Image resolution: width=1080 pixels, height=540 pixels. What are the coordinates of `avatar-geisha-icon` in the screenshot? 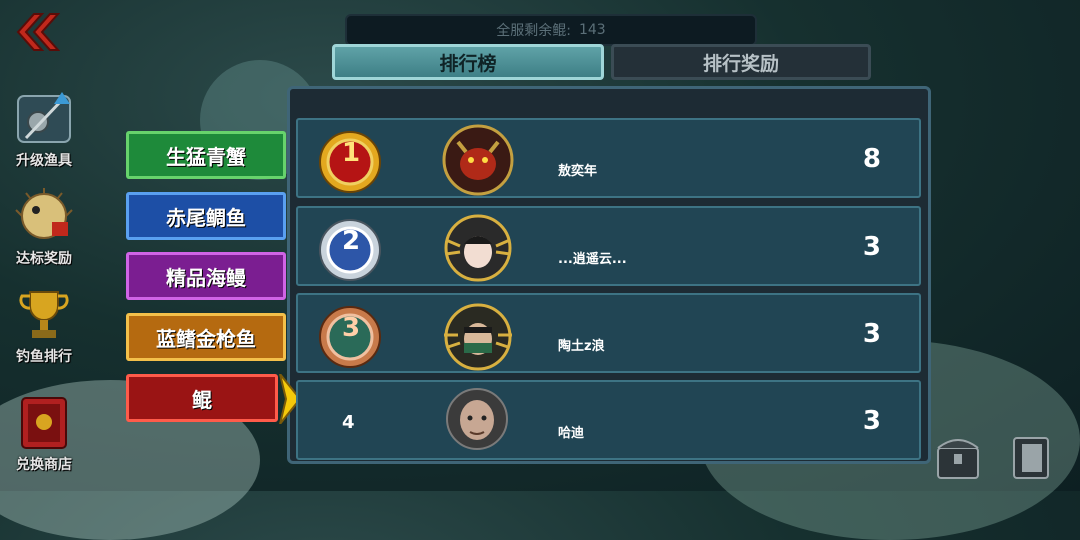 It's located at (478, 248).